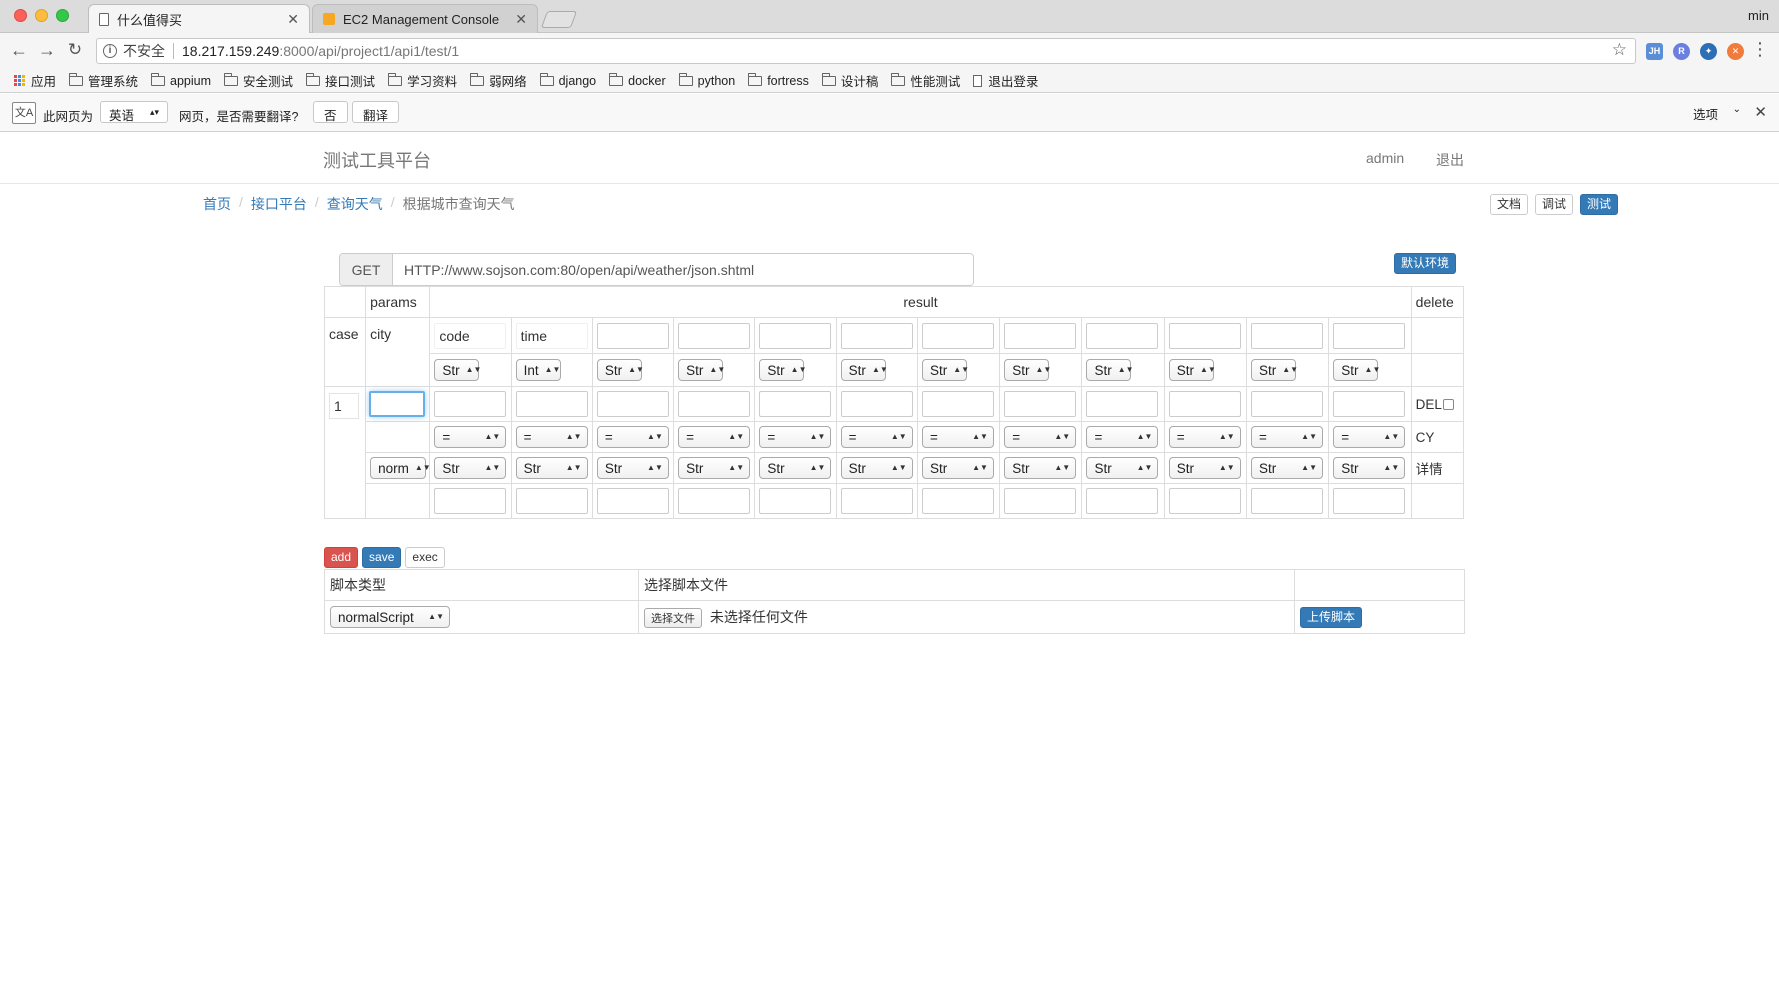 This screenshot has height=997, width=1779. Describe the element at coordinates (1708, 51) in the screenshot. I see `extension-globe-icon: ✦` at that location.